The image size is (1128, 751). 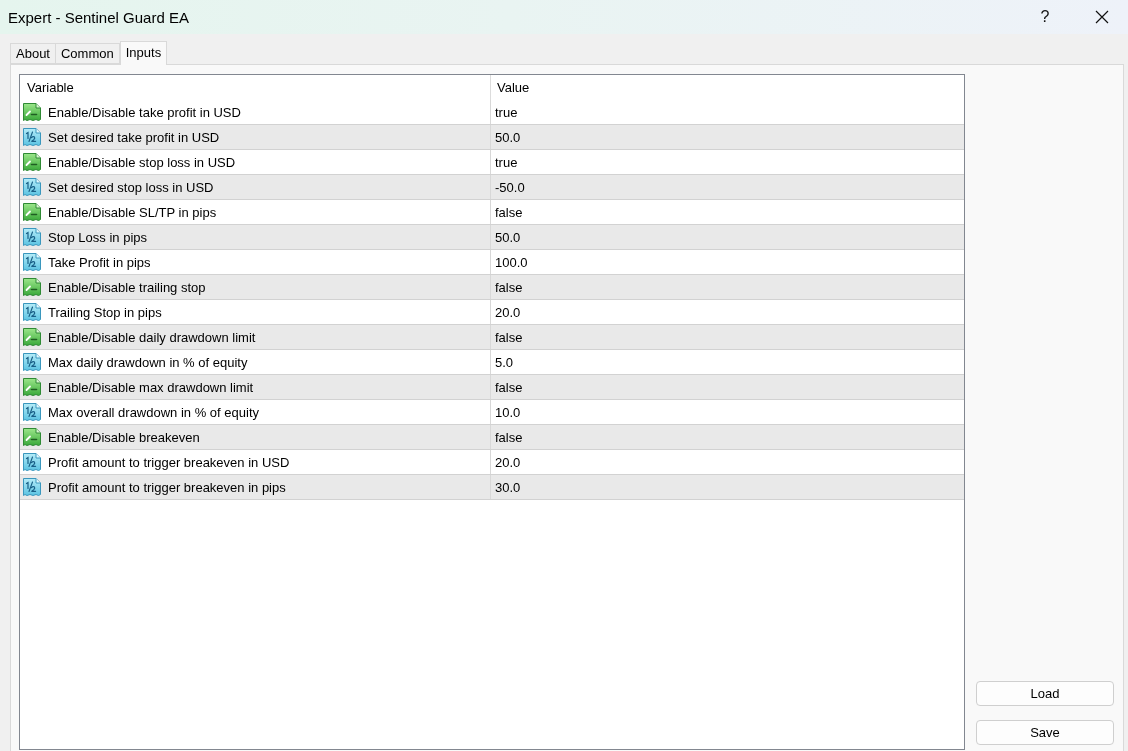 I want to click on variable-name: Enable/Disable SL/TP in pips, so click(x=132, y=212).